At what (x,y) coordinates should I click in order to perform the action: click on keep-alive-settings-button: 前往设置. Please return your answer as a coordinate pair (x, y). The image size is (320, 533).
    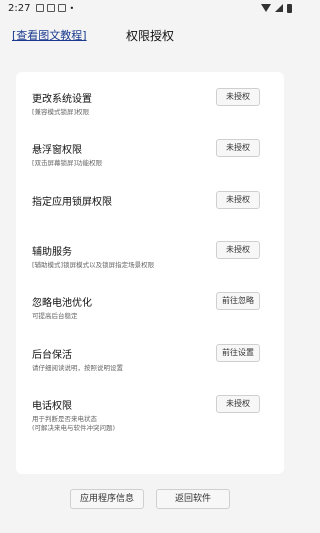
    Looking at the image, I should click on (238, 353).